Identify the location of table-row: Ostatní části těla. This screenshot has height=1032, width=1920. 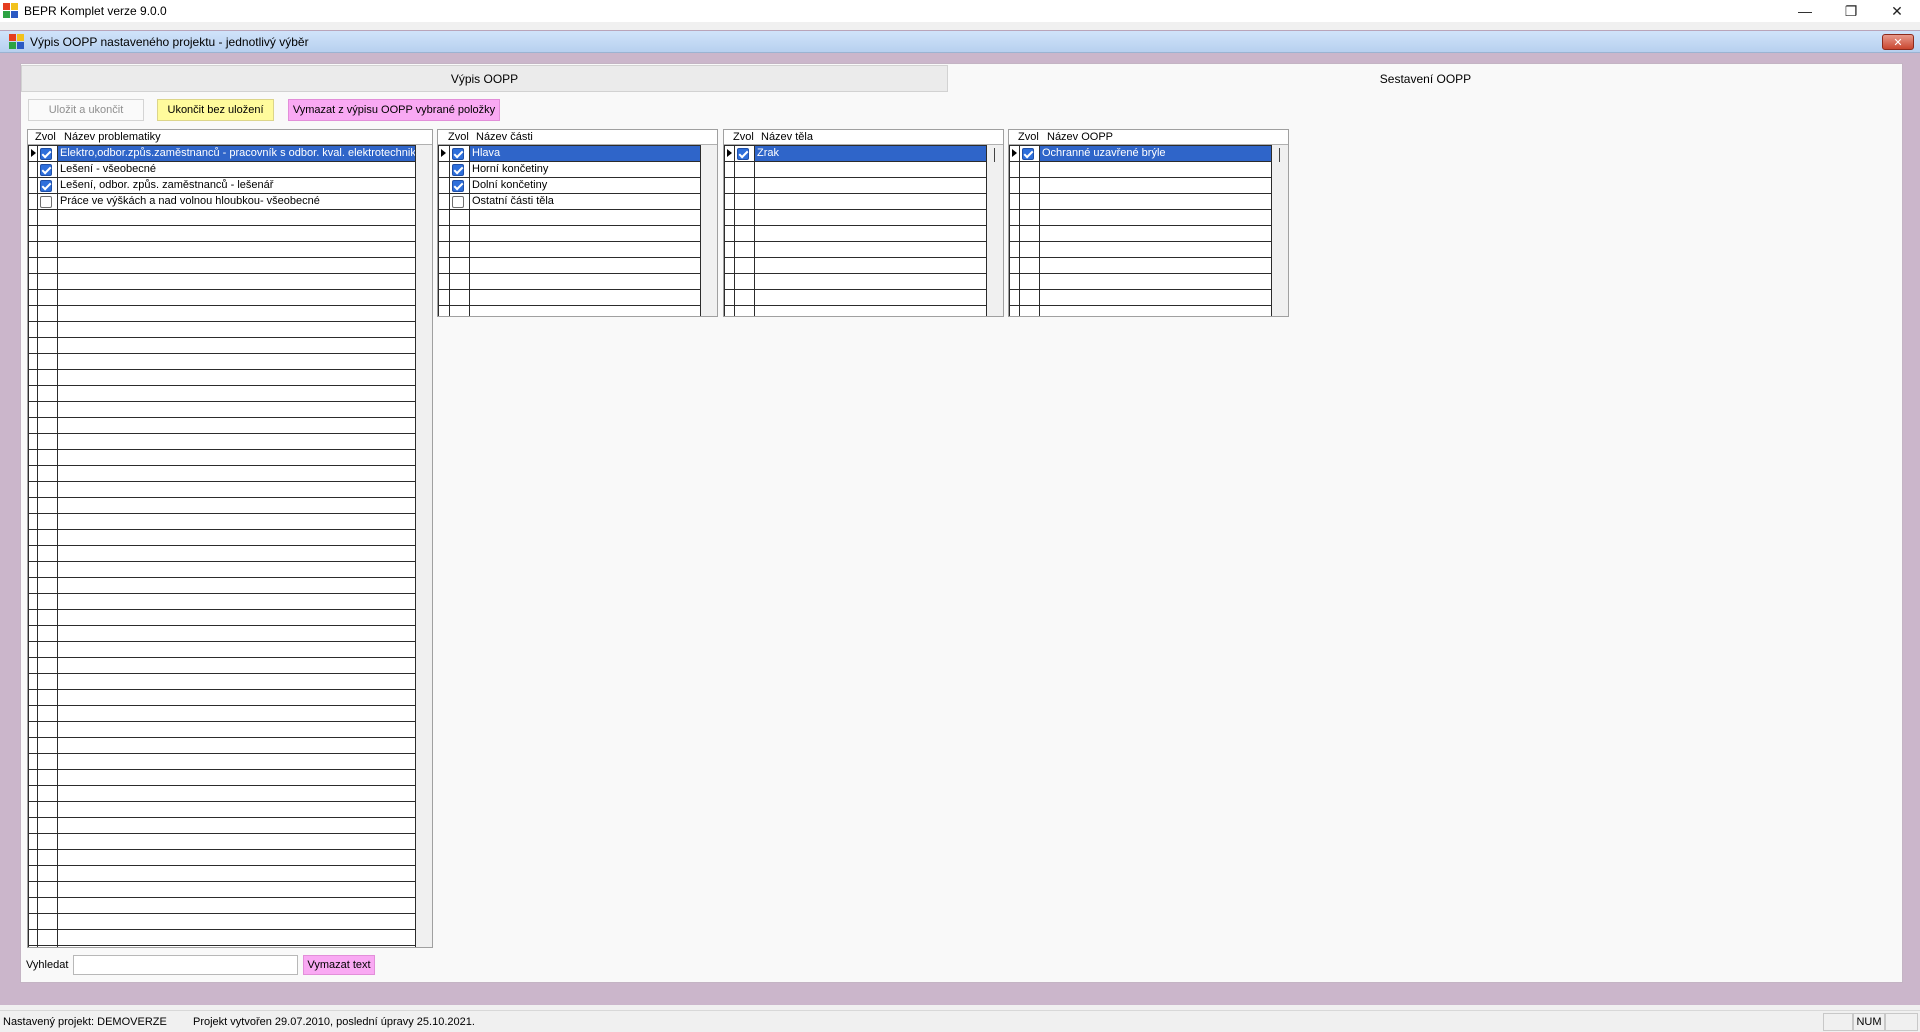
(569, 201).